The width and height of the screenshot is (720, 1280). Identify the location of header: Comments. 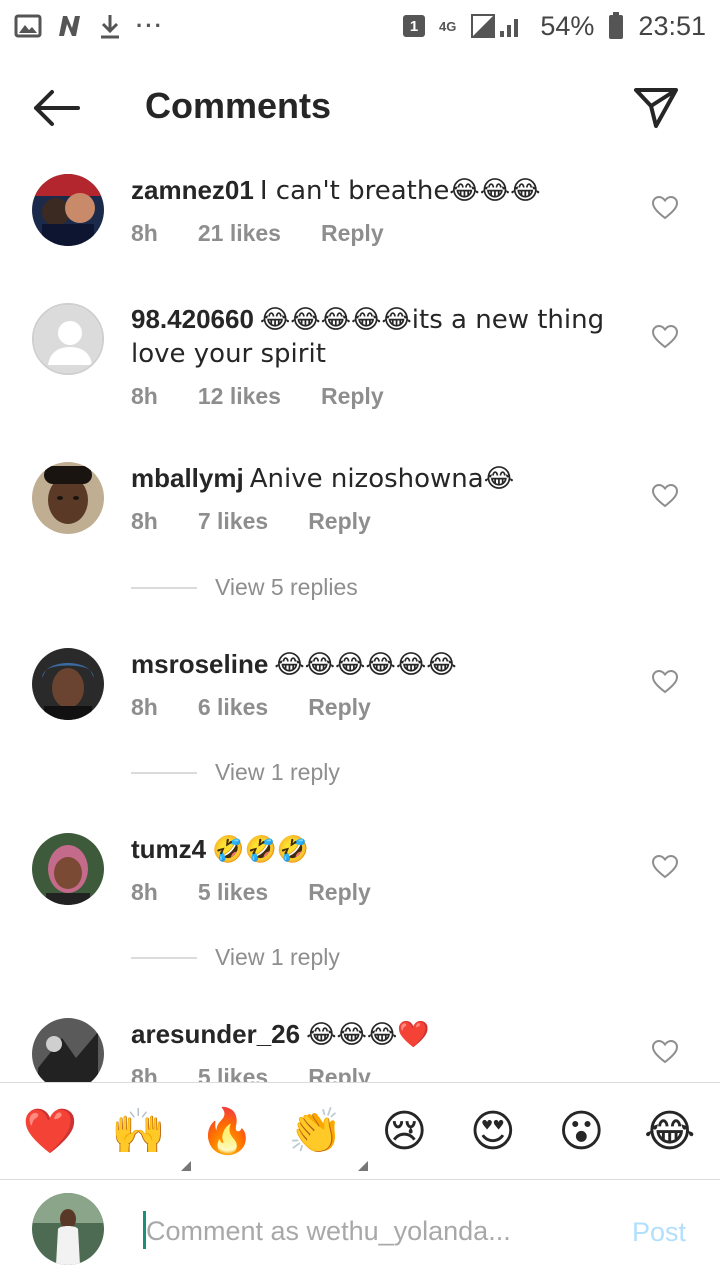
(360, 106).